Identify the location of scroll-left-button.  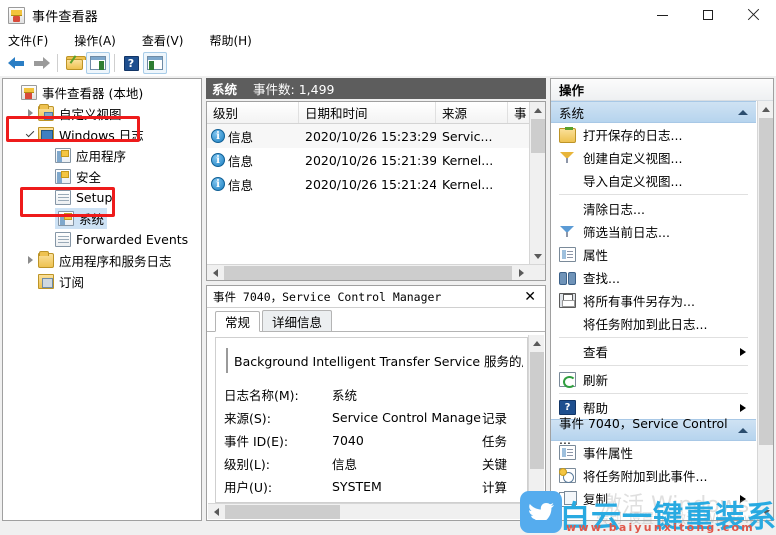
(215, 272).